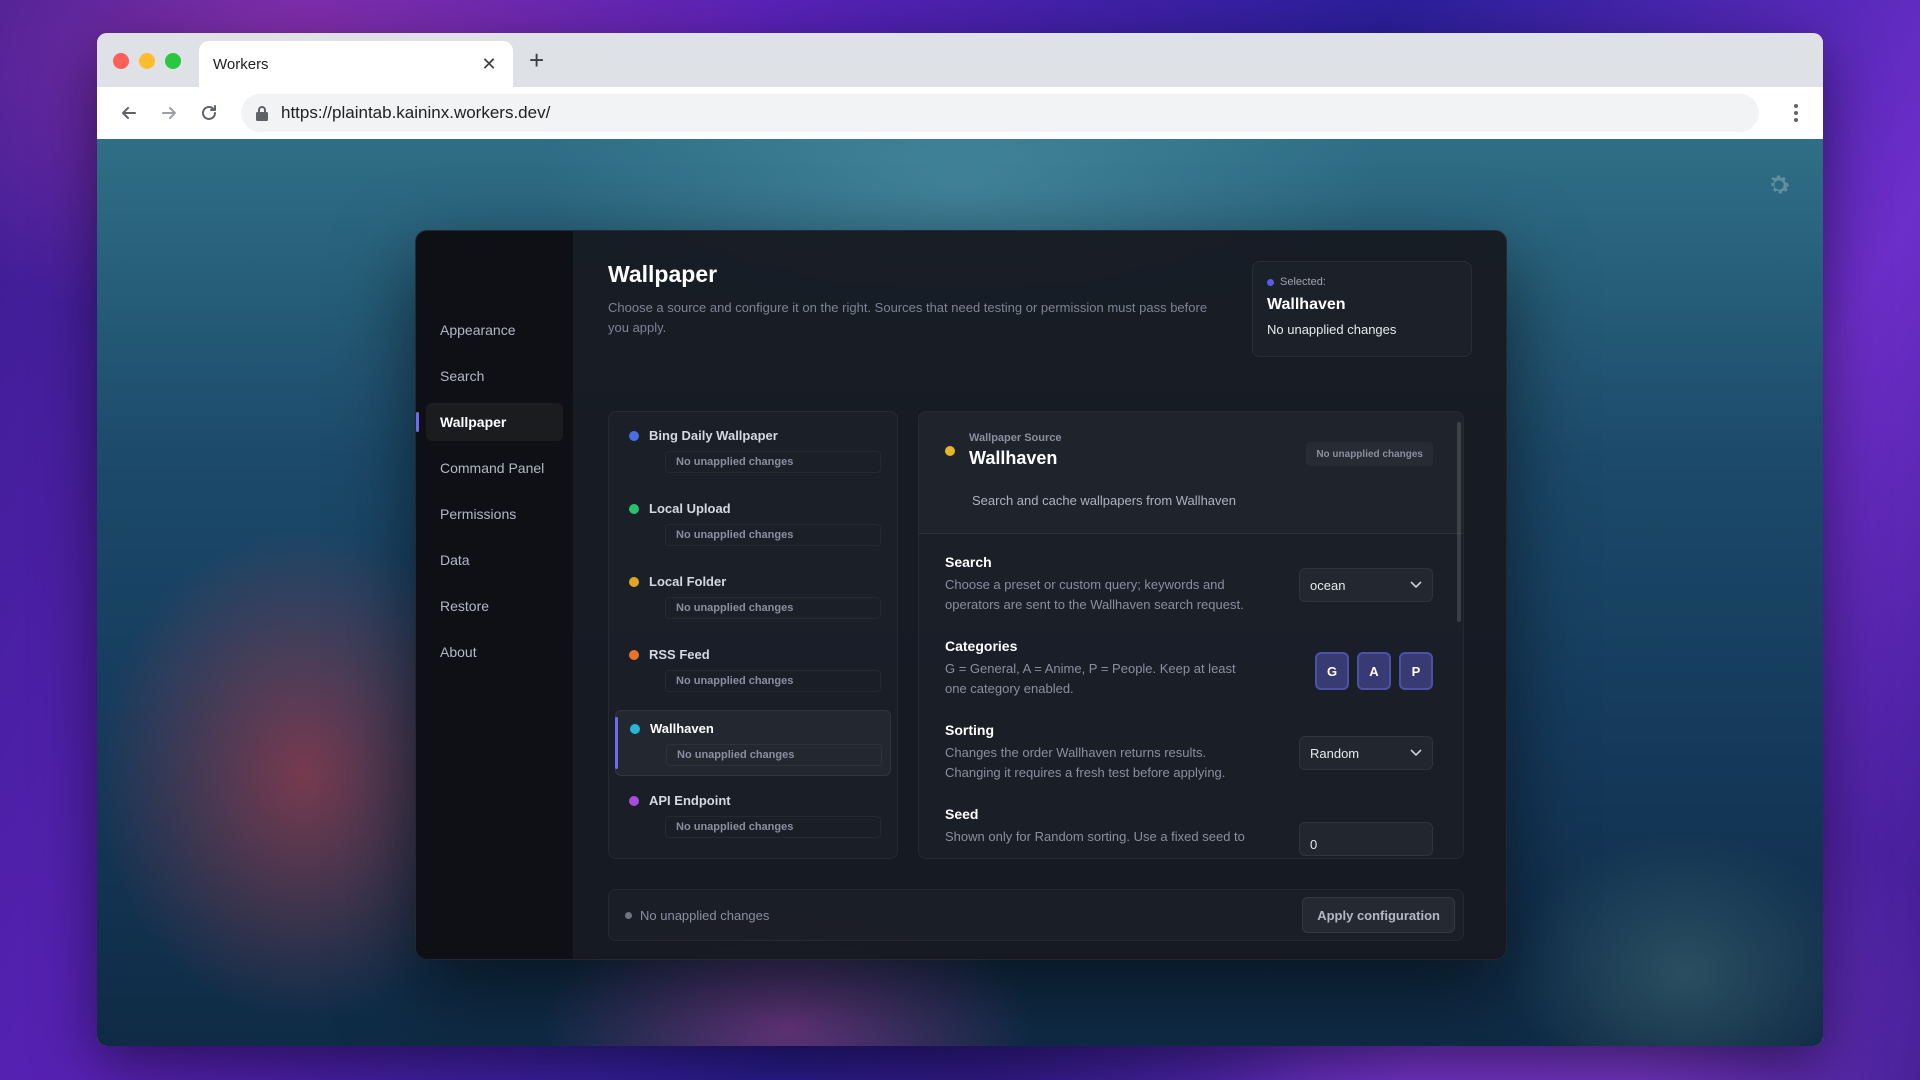  I want to click on selected-status-dot, so click(1270, 282).